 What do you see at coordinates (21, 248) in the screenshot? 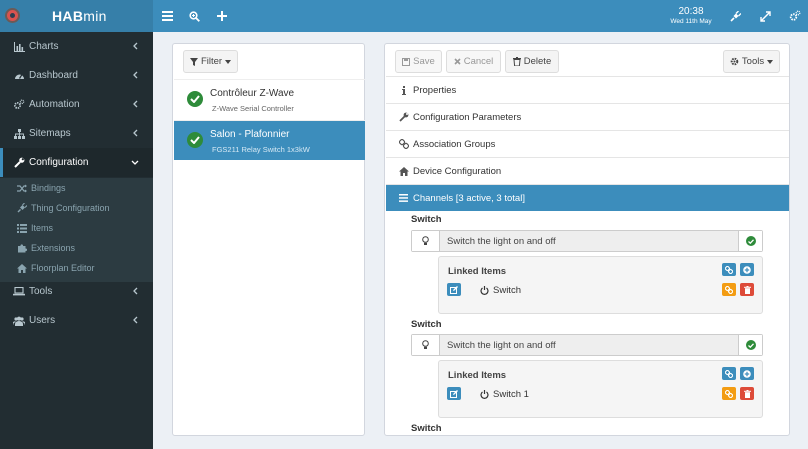
I see `puzzle-icon` at bounding box center [21, 248].